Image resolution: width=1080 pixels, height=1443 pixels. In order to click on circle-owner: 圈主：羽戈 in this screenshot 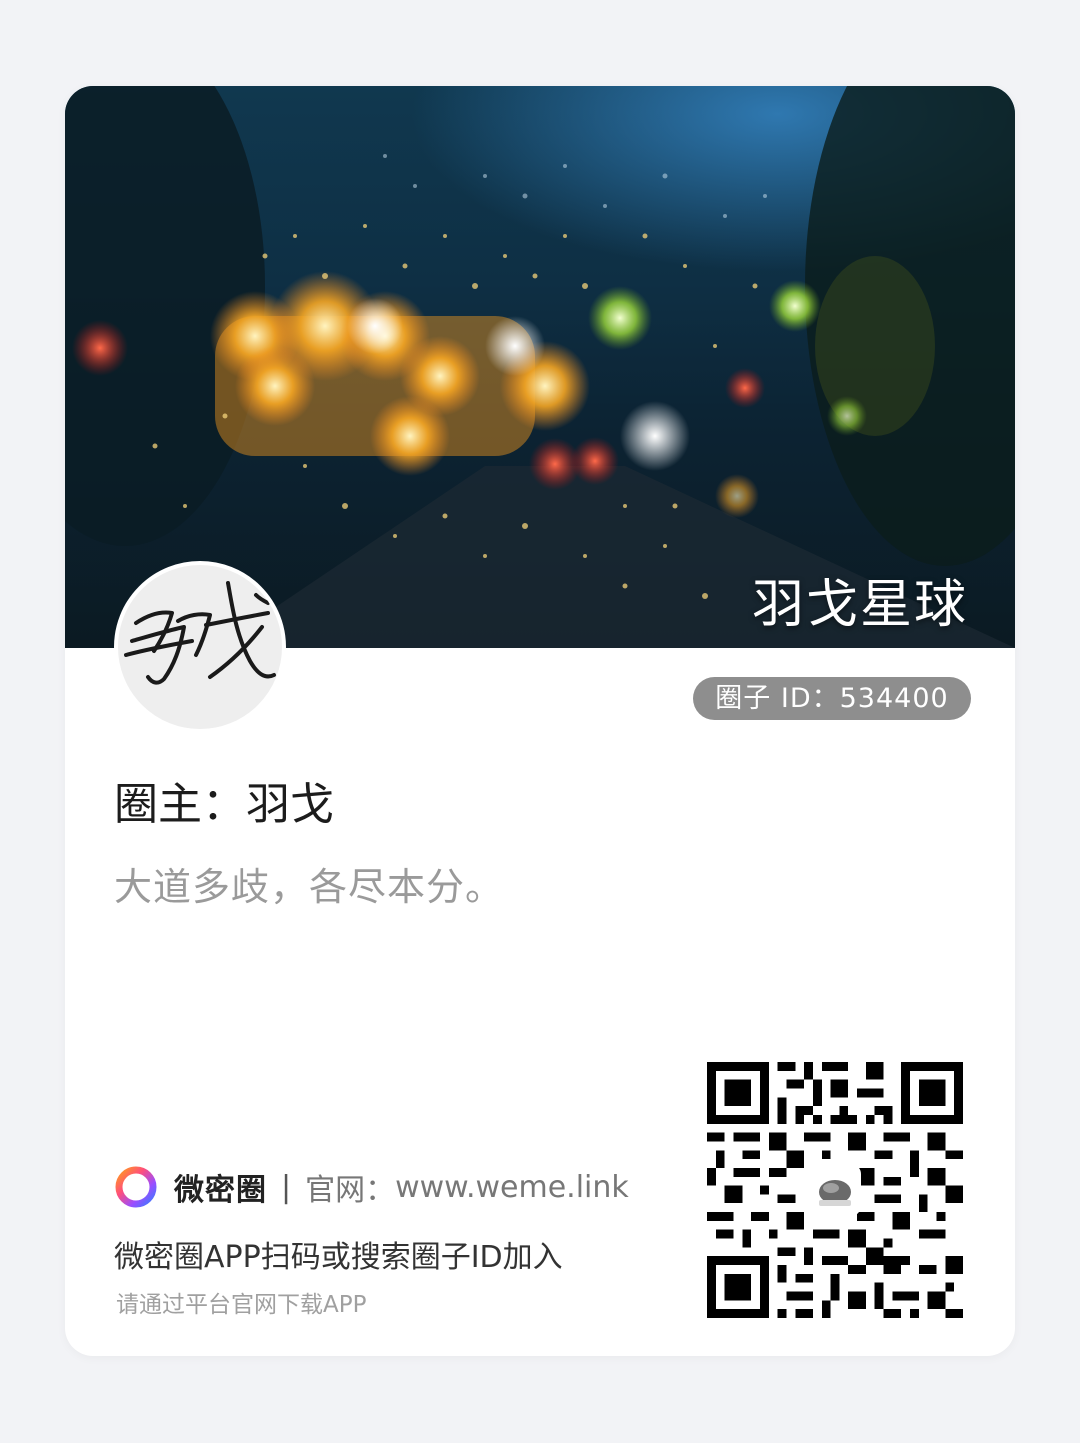, I will do `click(224, 800)`.